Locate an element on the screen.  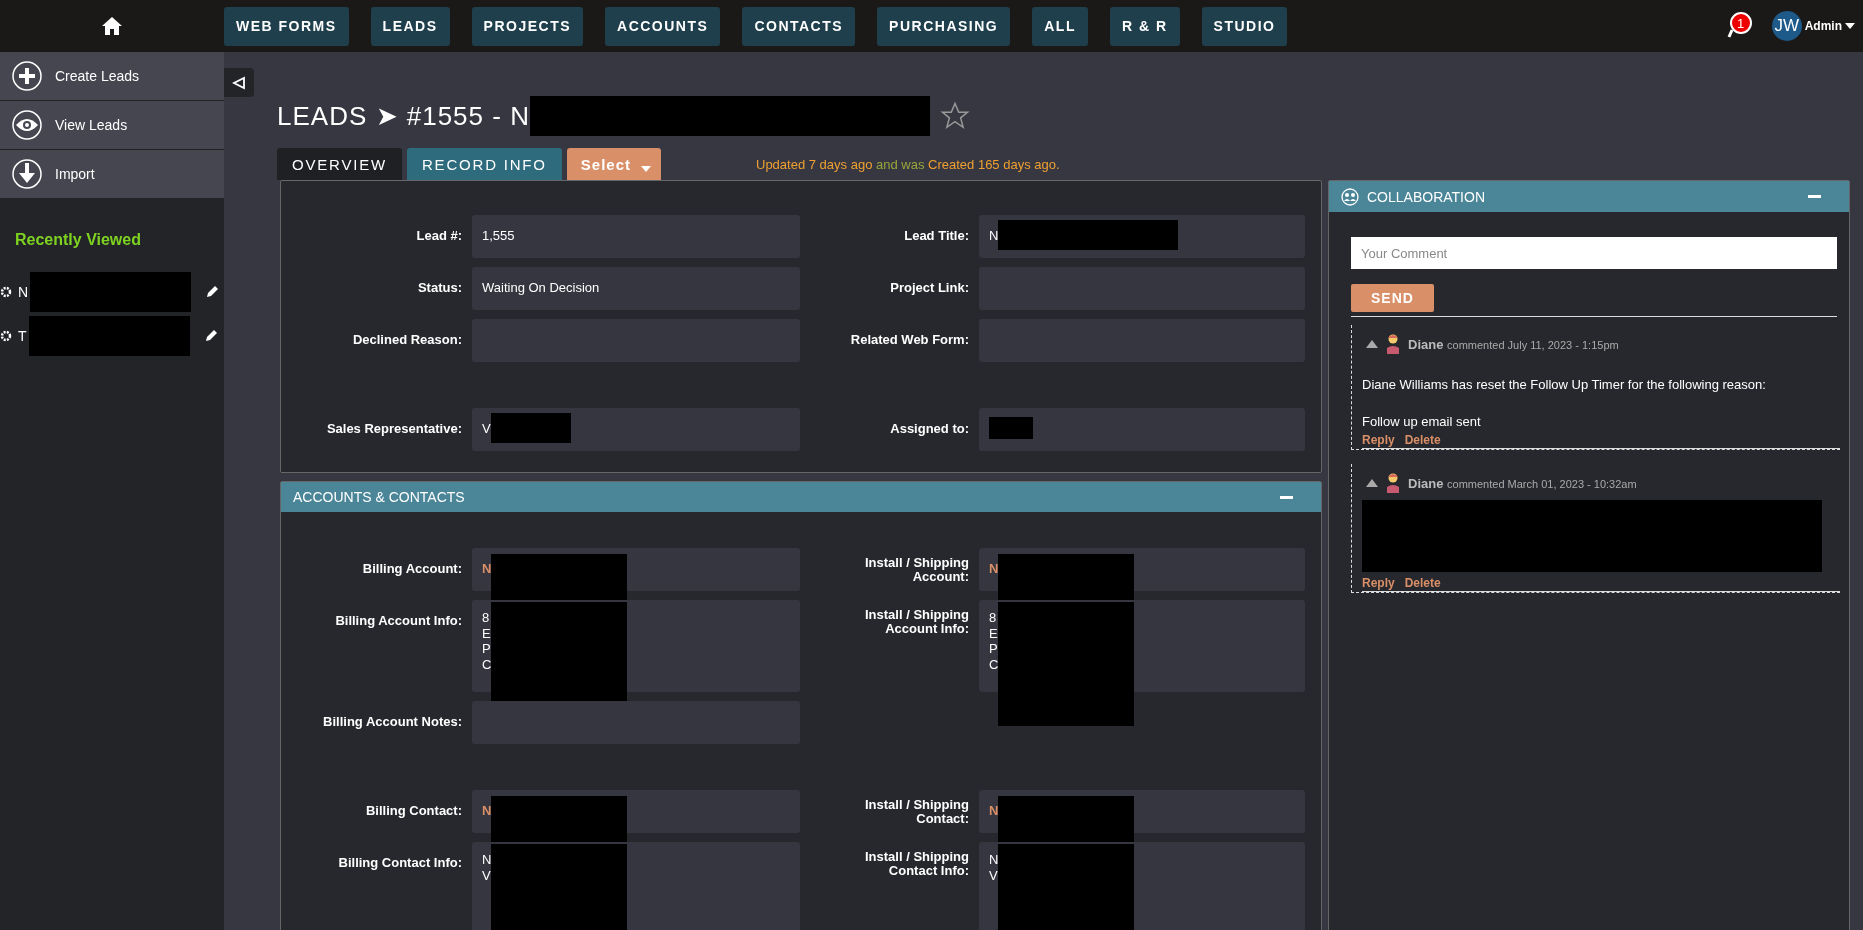
field-label: Status: is located at coordinates (439, 287).